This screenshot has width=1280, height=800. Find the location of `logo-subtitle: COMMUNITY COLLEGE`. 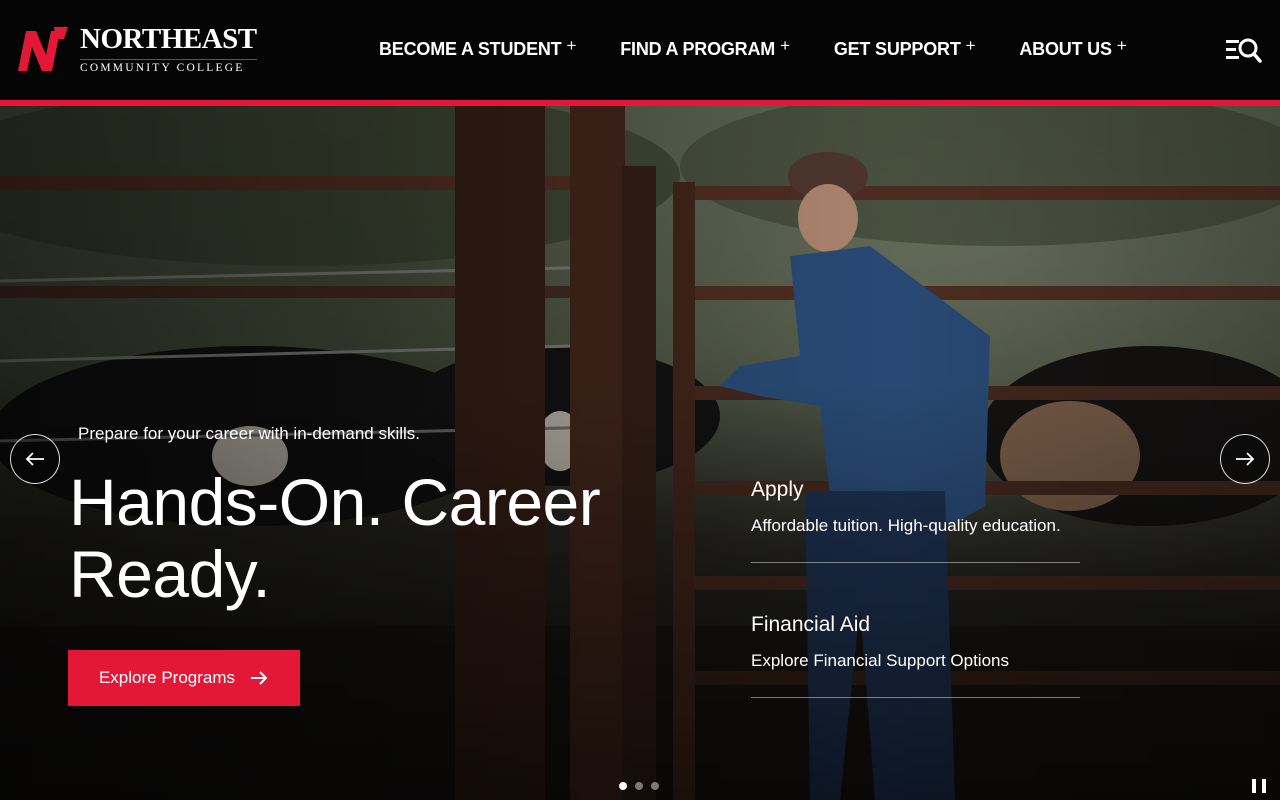

logo-subtitle: COMMUNITY COLLEGE is located at coordinates (168, 67).